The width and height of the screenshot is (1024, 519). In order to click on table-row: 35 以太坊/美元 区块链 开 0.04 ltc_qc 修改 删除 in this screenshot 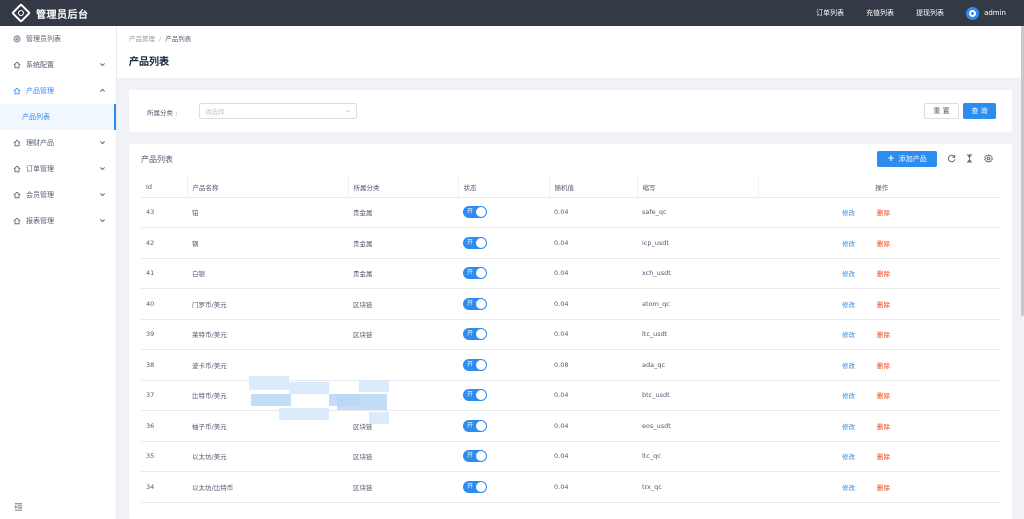, I will do `click(570, 456)`.